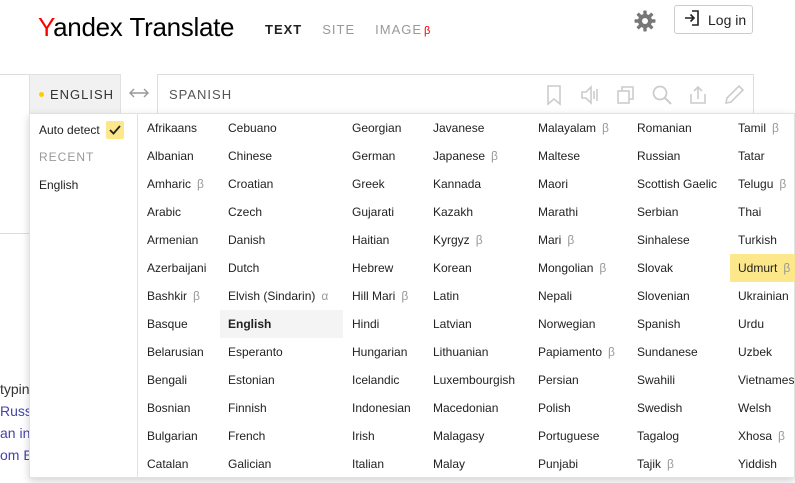 This screenshot has height=483, width=795. What do you see at coordinates (281, 408) in the screenshot?
I see `language-option: Finnish` at bounding box center [281, 408].